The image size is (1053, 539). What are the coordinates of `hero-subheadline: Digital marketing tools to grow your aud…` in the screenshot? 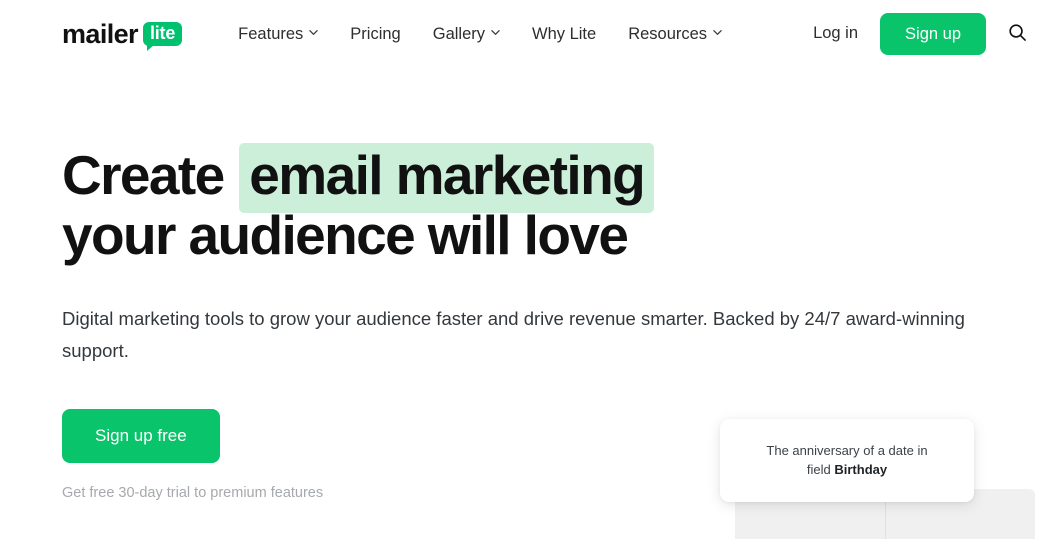 It's located at (513, 334).